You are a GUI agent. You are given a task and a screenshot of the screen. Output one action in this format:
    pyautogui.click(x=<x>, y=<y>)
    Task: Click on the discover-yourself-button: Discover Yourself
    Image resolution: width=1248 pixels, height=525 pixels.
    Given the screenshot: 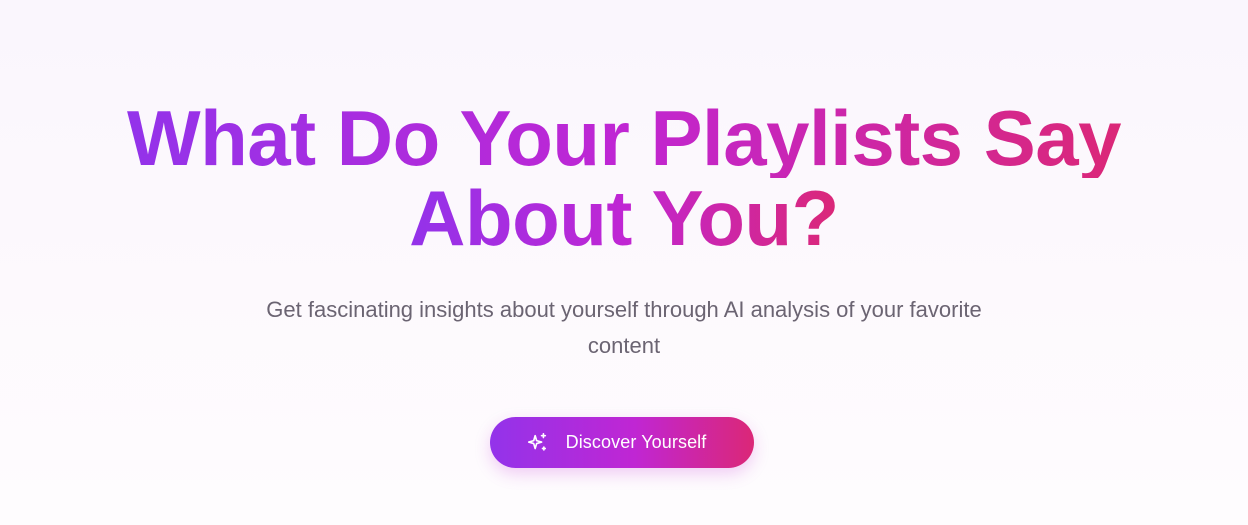 What is the action you would take?
    pyautogui.click(x=622, y=442)
    